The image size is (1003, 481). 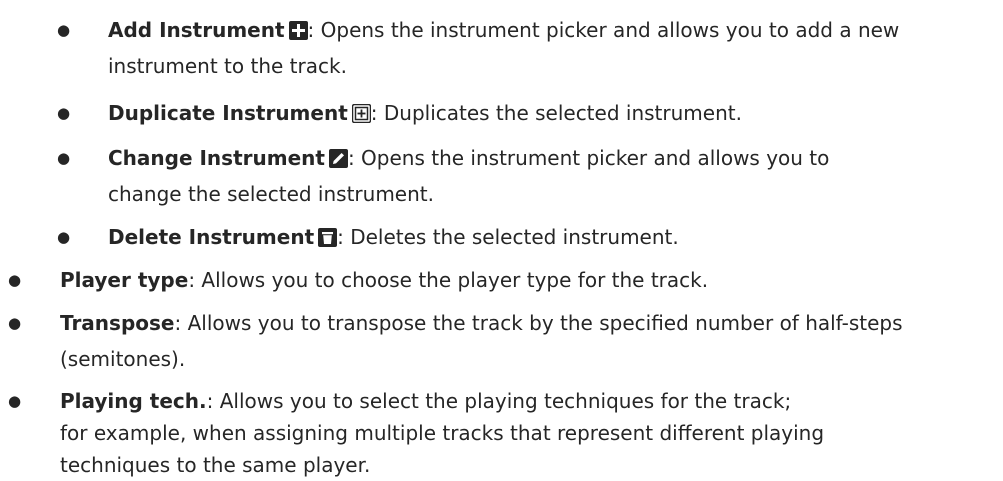 I want to click on term-add-instrument: Add Instrument, so click(x=196, y=30).